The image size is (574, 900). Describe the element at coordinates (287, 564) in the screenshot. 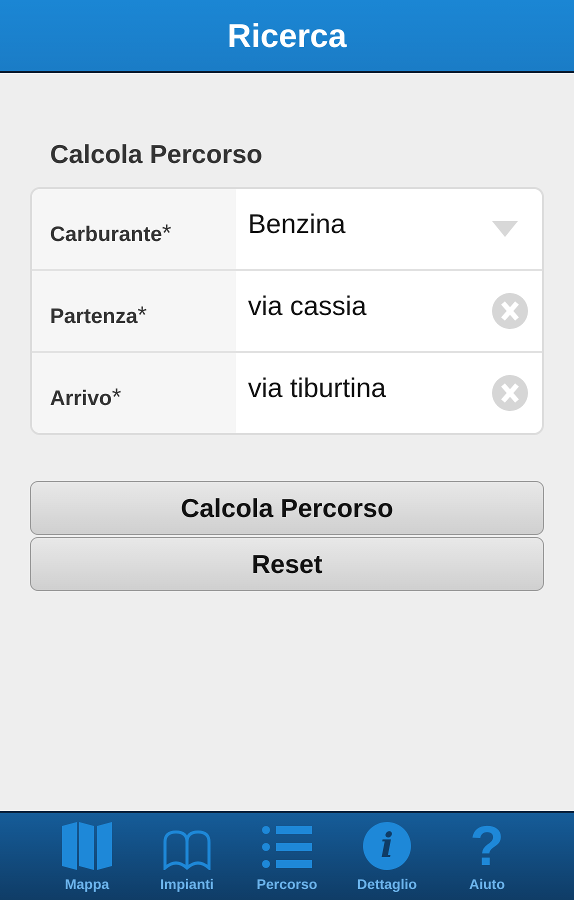

I see `reset-button: Reset` at that location.